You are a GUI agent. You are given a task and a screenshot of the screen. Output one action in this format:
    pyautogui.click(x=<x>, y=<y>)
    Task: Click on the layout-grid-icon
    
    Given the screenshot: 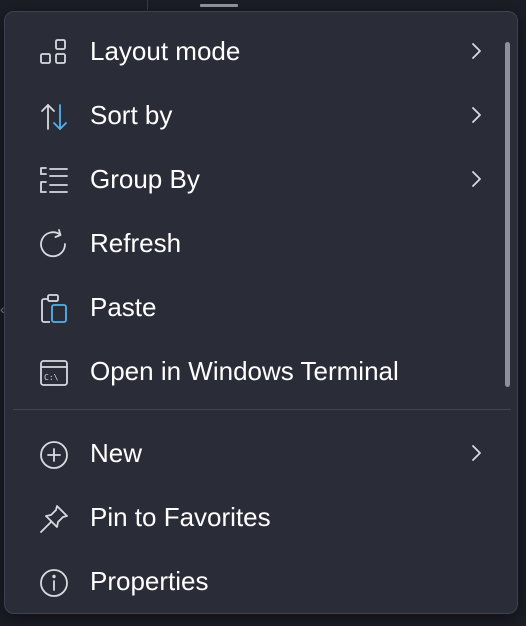 What is the action you would take?
    pyautogui.click(x=54, y=53)
    